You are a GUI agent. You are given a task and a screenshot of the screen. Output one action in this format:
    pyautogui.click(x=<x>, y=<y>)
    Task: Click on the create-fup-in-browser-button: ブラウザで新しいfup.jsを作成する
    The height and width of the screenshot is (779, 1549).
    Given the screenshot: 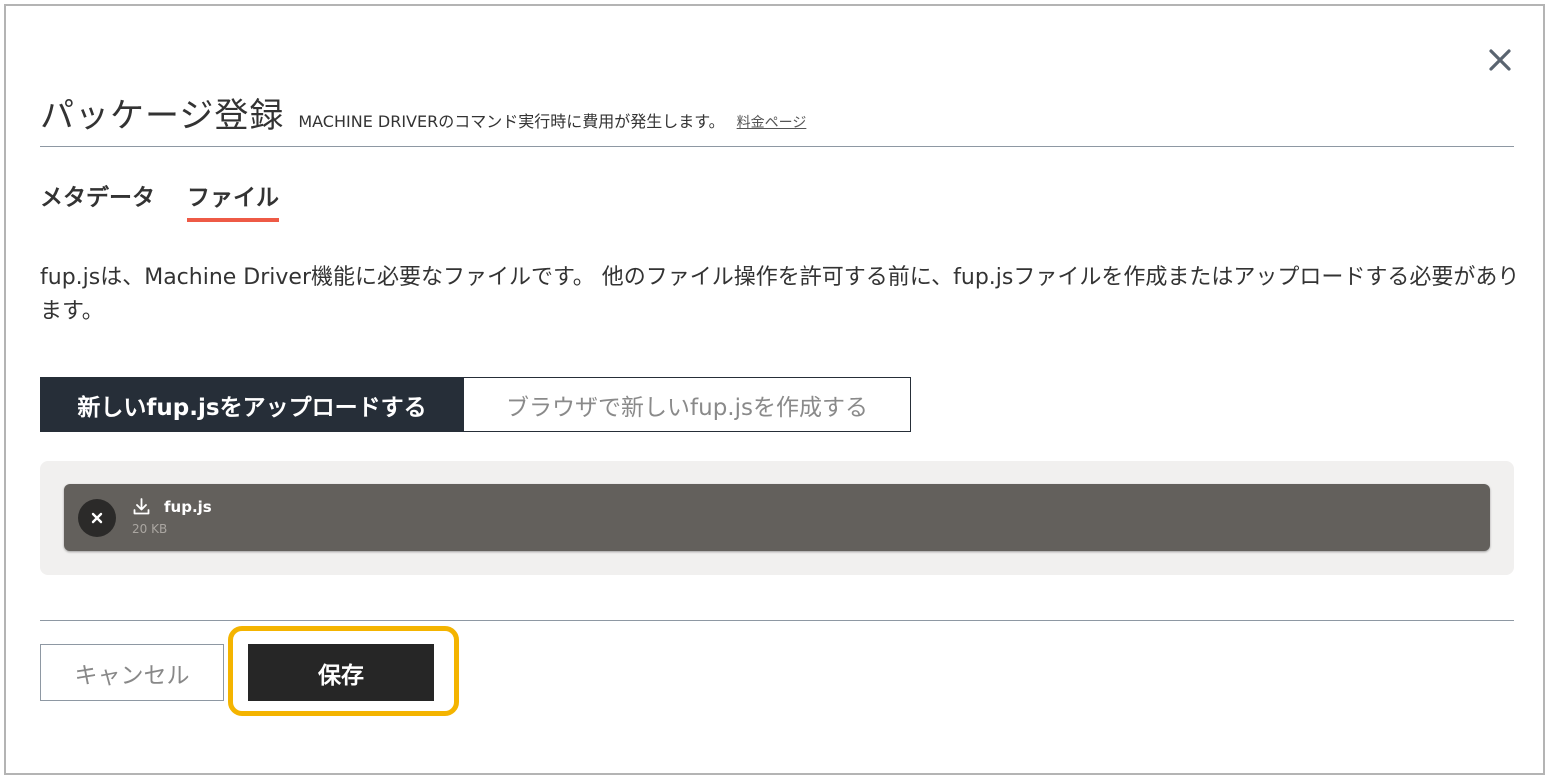 What is the action you would take?
    pyautogui.click(x=686, y=404)
    